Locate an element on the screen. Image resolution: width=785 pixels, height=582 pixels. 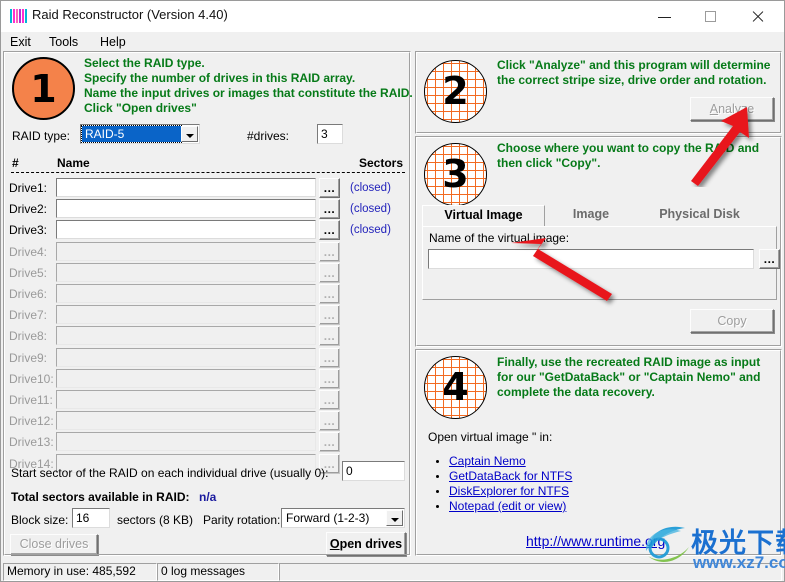
close-button is located at coordinates (757, 16).